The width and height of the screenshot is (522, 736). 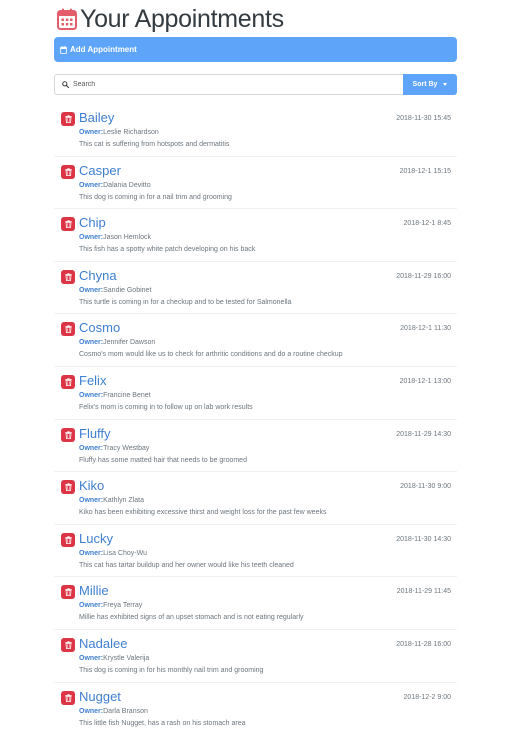 What do you see at coordinates (129, 343) in the screenshot?
I see `owner-name: Jennifer Dawson` at bounding box center [129, 343].